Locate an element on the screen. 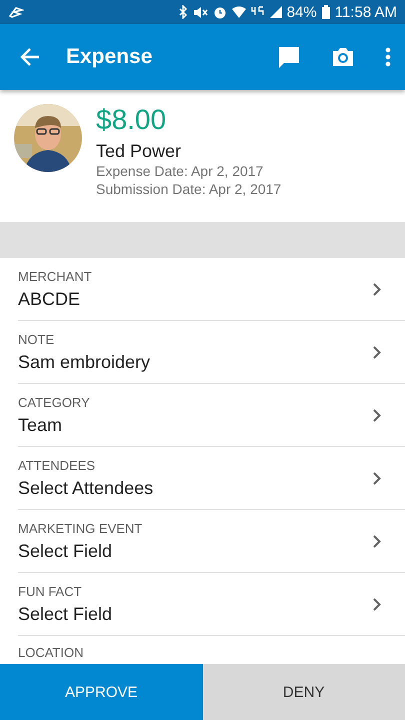 This screenshot has height=720, width=405. field-row: MARKETING EVENT Select Field is located at coordinates (211, 541).